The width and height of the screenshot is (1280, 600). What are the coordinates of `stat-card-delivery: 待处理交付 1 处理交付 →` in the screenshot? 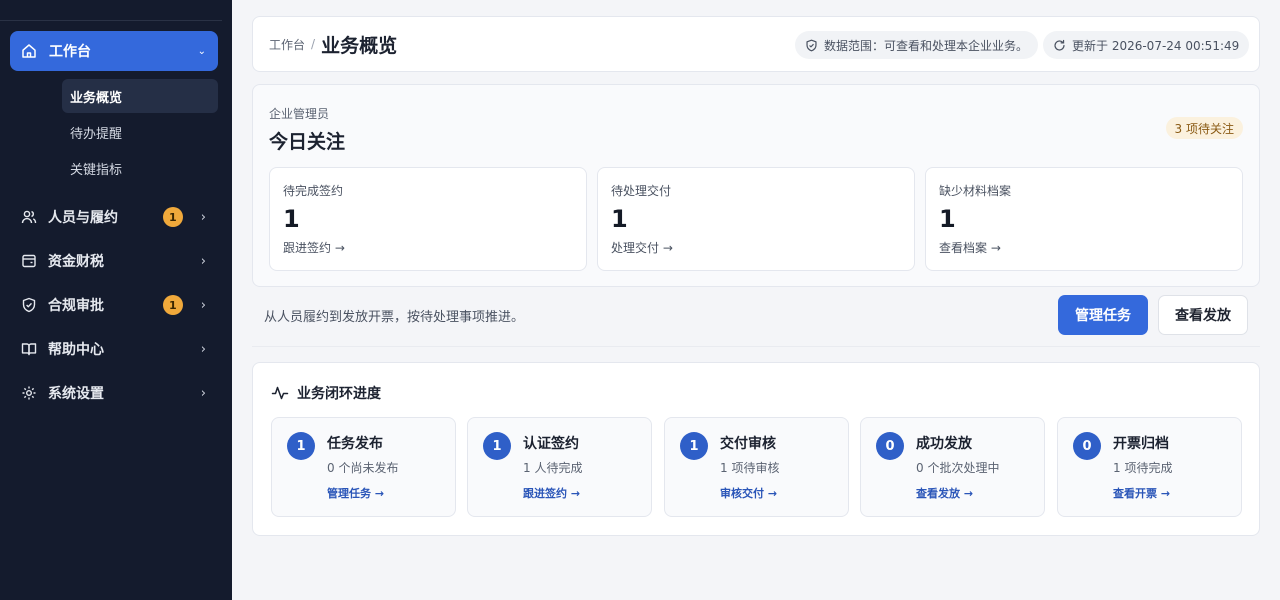 It's located at (756, 219).